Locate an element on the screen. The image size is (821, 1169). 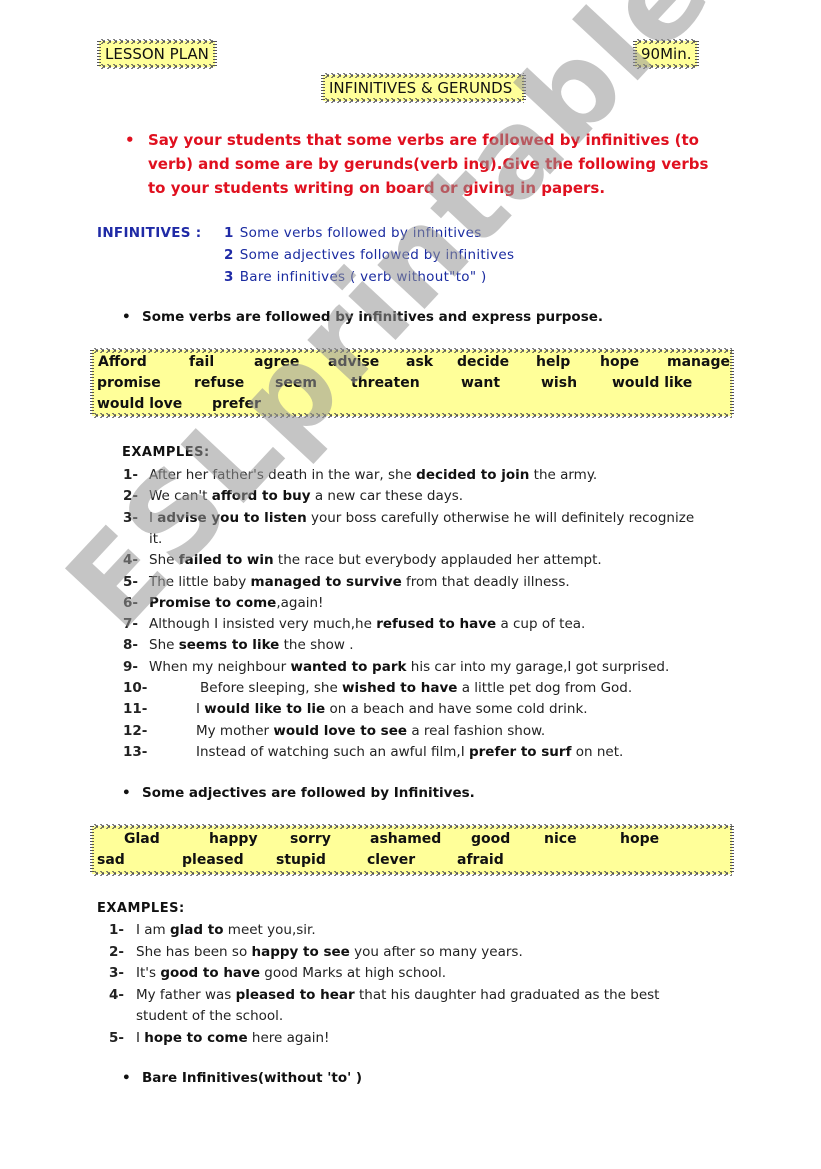
item-number: 3 is located at coordinates (229, 277).